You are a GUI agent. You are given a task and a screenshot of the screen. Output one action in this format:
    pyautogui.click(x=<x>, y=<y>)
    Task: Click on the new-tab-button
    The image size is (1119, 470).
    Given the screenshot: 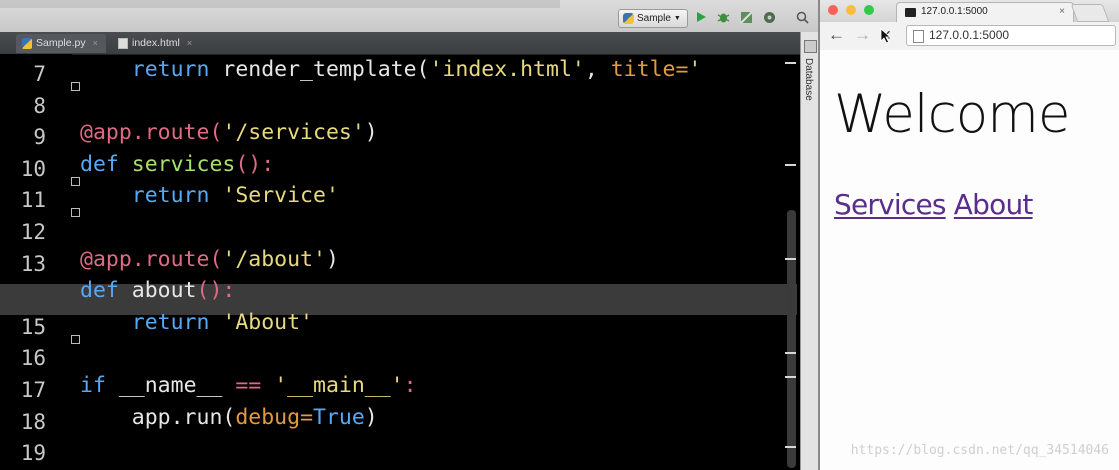 What is the action you would take?
    pyautogui.click(x=1090, y=13)
    